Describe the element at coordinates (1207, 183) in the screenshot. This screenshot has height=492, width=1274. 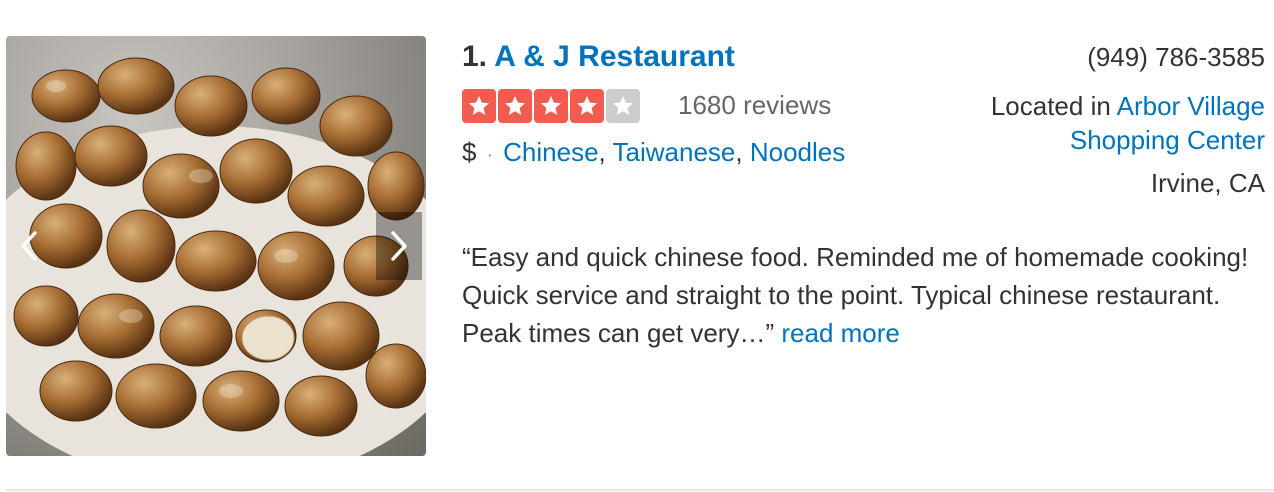
I see `city-state: Irvine, CA` at that location.